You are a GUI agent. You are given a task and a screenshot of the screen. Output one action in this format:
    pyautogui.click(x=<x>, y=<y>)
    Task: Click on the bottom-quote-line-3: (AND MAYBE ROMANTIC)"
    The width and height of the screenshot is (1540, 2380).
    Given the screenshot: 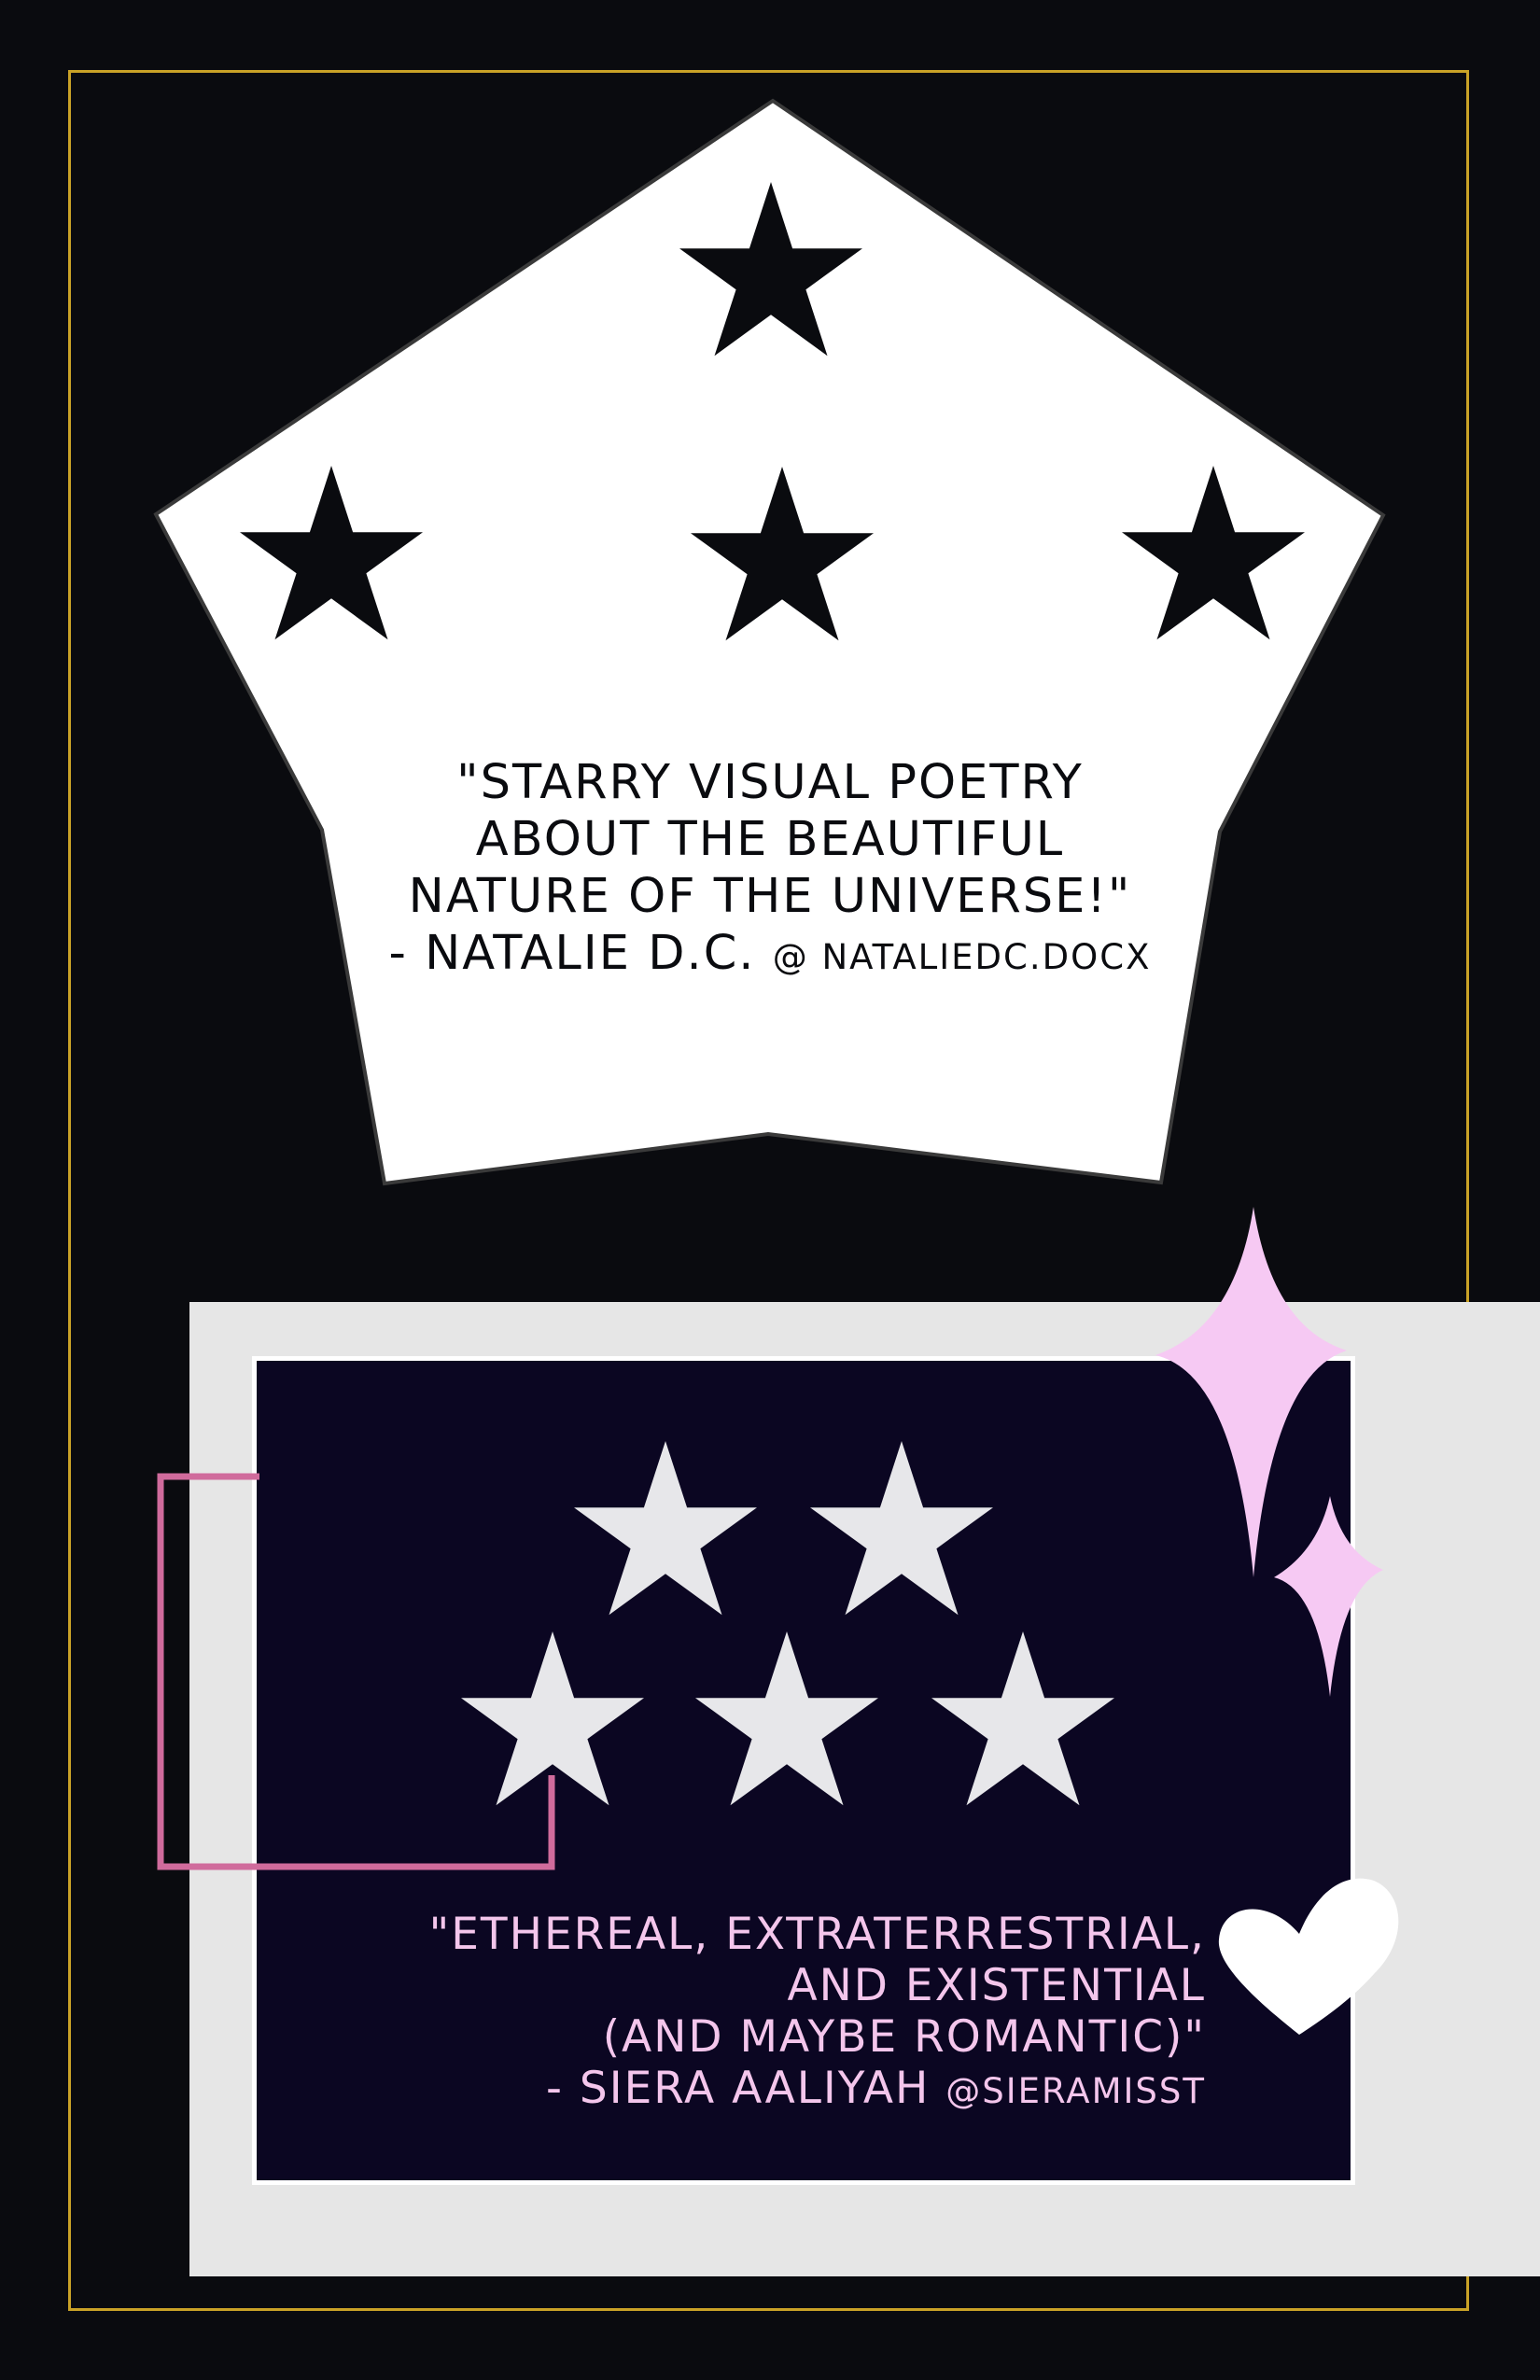 What is the action you would take?
    pyautogui.click(x=904, y=2037)
    